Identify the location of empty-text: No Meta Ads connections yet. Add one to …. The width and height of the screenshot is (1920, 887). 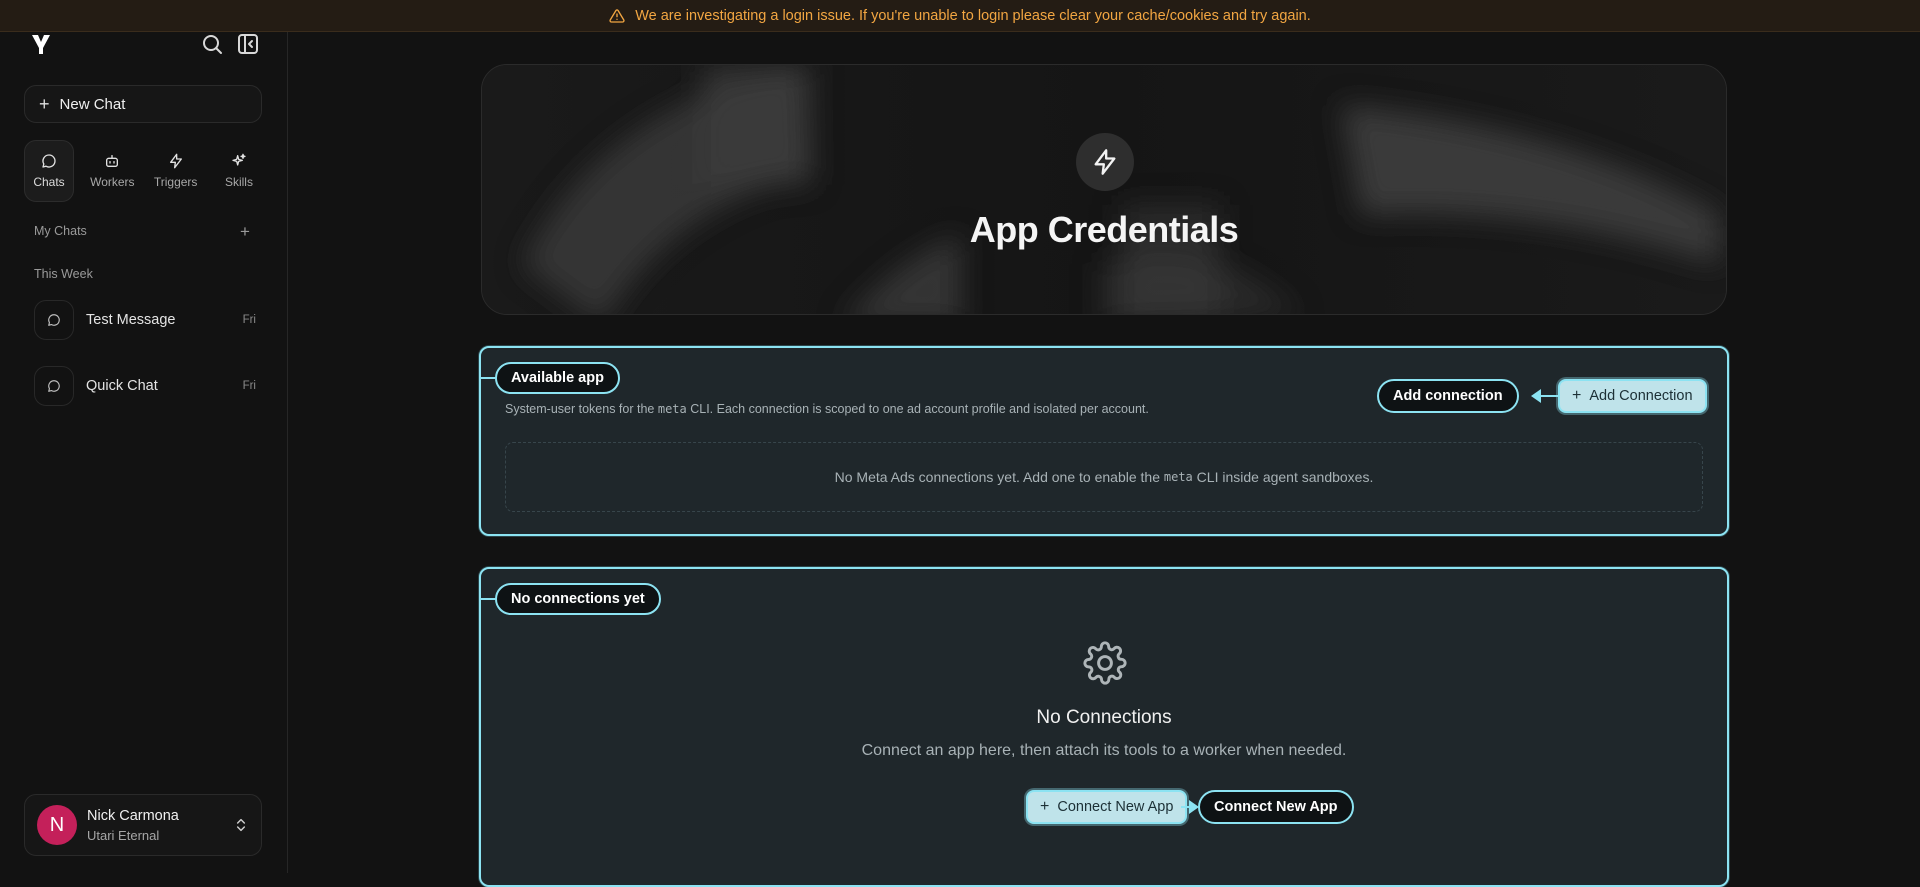
(997, 477).